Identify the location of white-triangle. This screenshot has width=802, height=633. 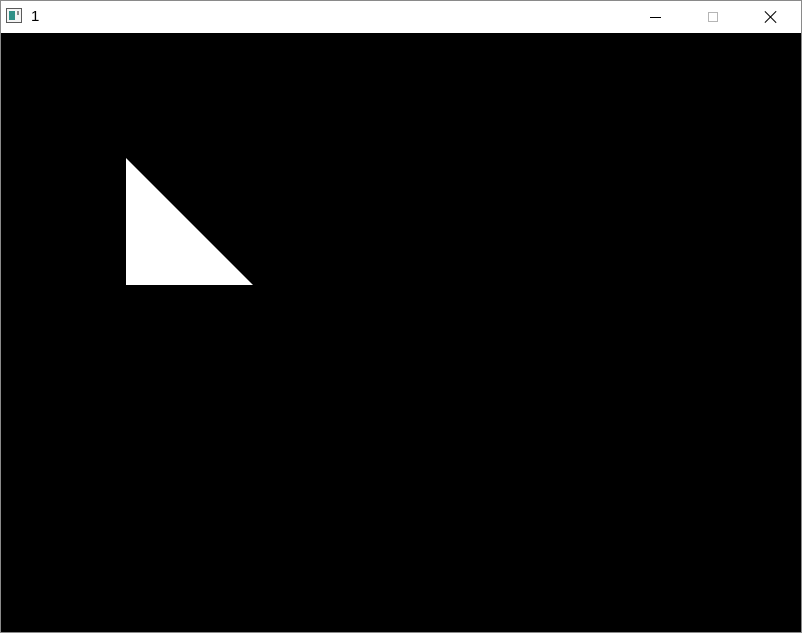
(189, 221).